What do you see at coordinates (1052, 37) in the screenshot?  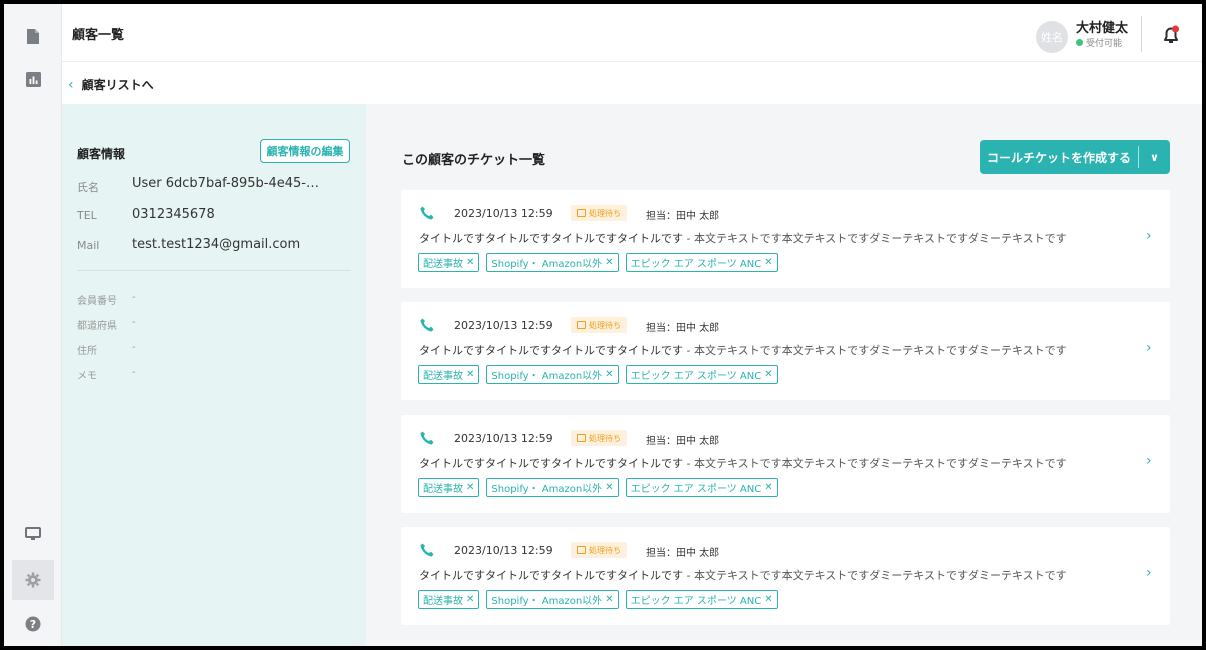 I see `avatar: 姓名` at bounding box center [1052, 37].